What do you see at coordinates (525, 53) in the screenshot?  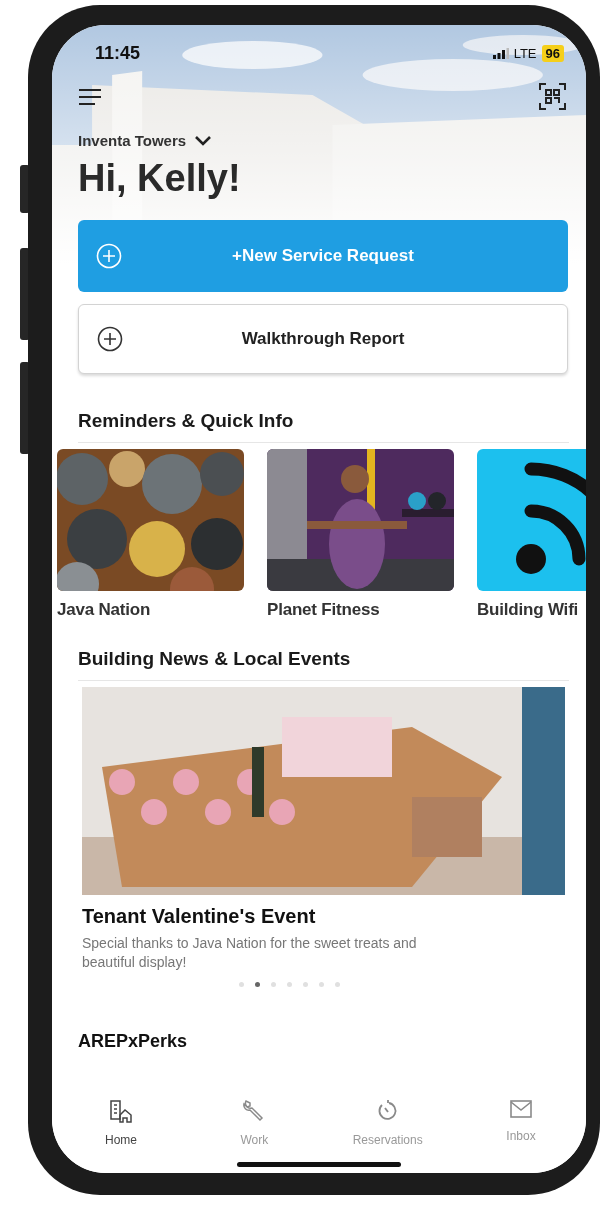 I see `network-label: LTE` at bounding box center [525, 53].